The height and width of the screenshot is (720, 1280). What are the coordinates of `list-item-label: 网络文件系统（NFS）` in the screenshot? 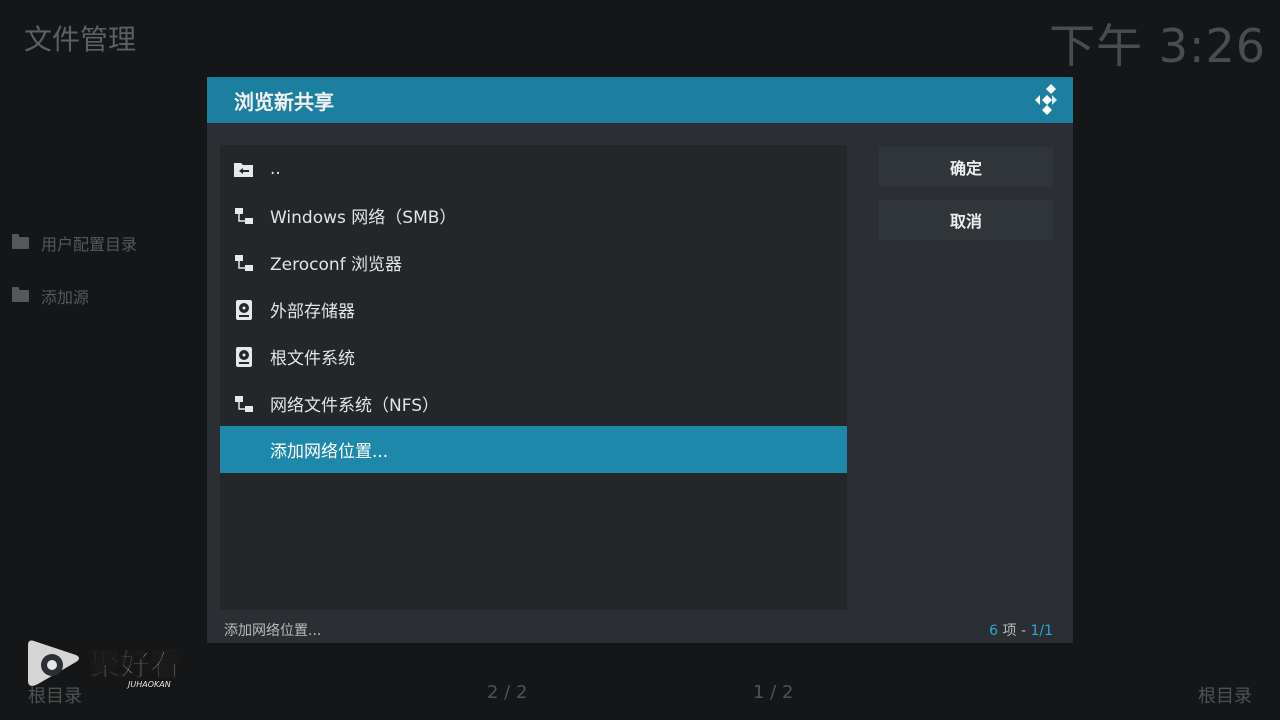 It's located at (354, 406).